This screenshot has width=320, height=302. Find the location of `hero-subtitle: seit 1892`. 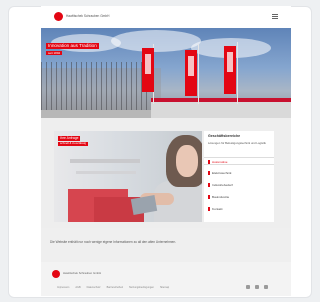

hero-subtitle: seit 1892 is located at coordinates (54, 53).